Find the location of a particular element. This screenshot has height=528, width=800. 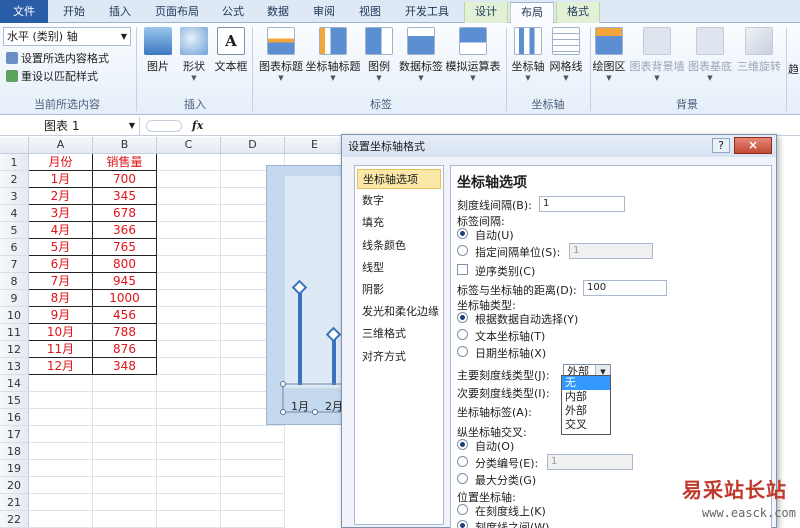

tab-page-layout: 页面布局 is located at coordinates (177, 12).